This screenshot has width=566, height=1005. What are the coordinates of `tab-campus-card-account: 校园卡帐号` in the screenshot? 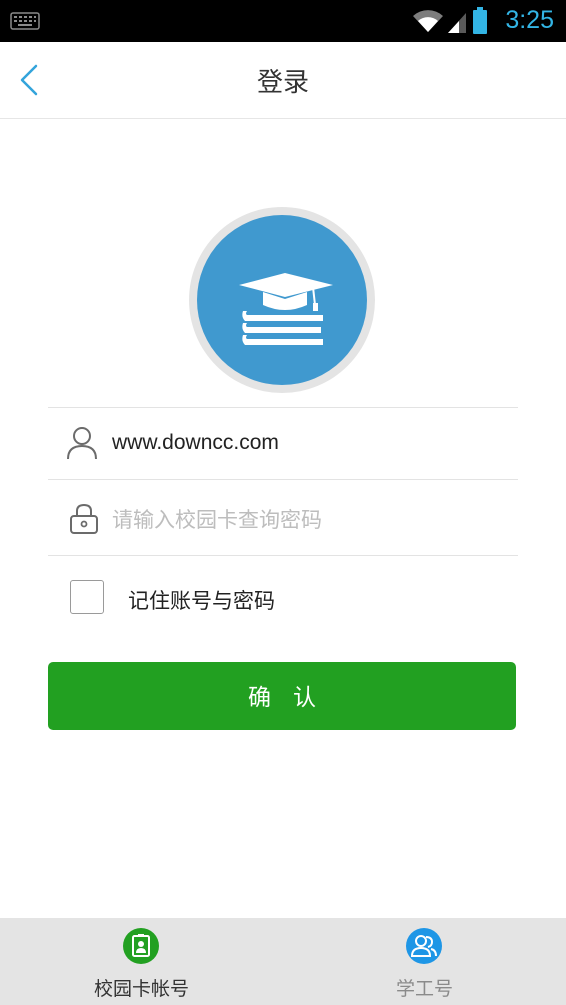 It's located at (141, 961).